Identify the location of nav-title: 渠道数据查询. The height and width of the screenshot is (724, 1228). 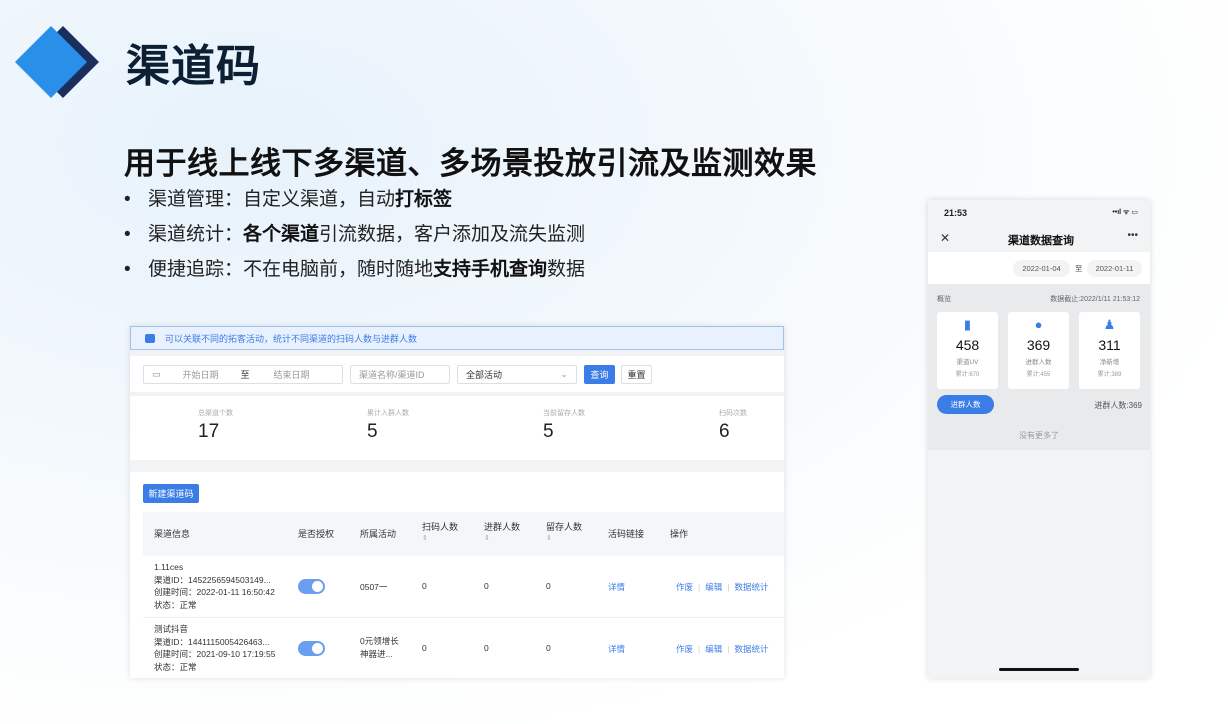
(1041, 241).